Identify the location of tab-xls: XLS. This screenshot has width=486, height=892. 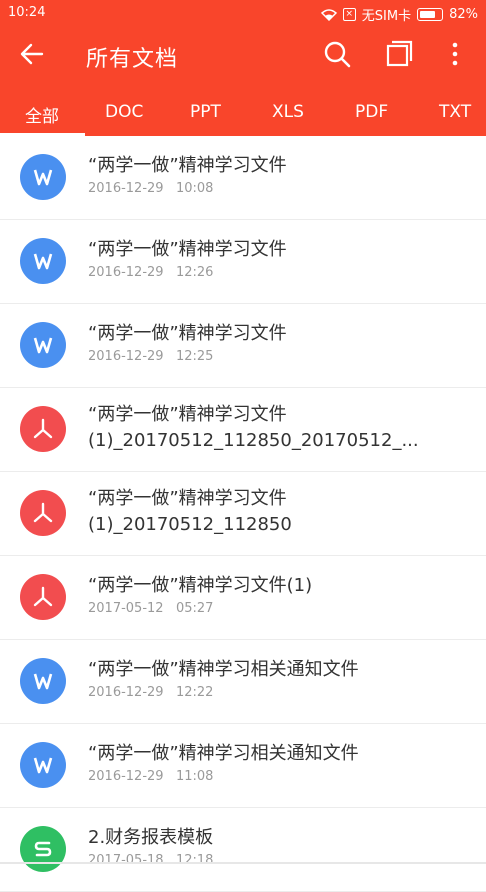
(288, 112).